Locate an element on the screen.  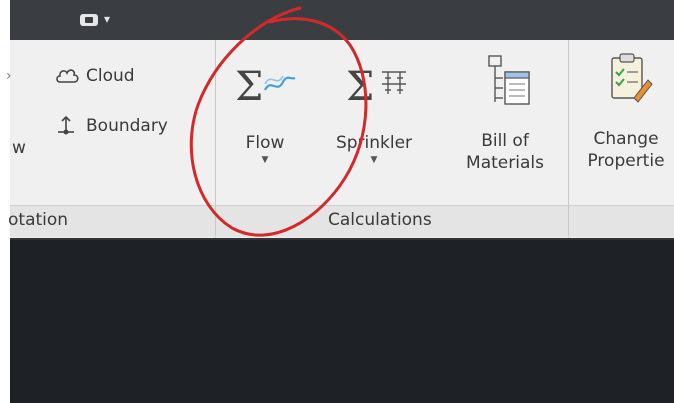
flow-label: Flow is located at coordinates (265, 143).